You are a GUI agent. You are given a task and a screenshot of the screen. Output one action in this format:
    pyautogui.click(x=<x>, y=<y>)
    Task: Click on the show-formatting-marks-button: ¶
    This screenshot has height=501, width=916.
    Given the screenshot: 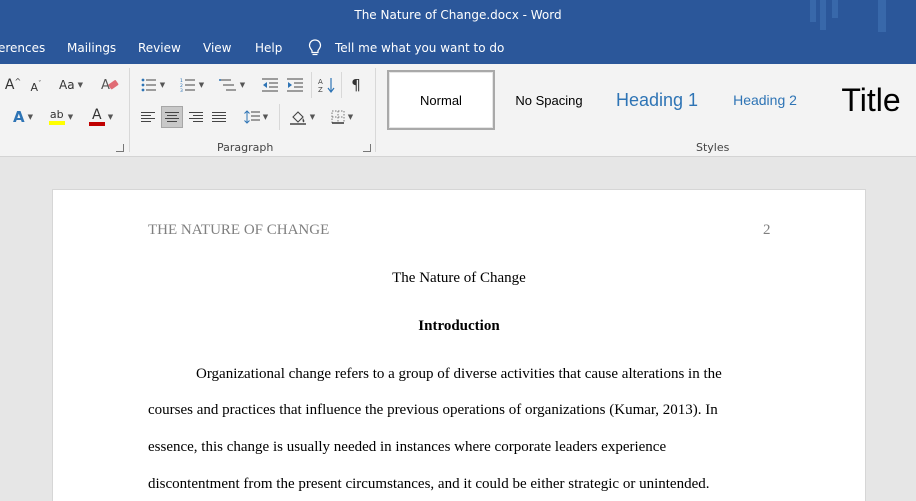 What is the action you would take?
    pyautogui.click(x=356, y=85)
    